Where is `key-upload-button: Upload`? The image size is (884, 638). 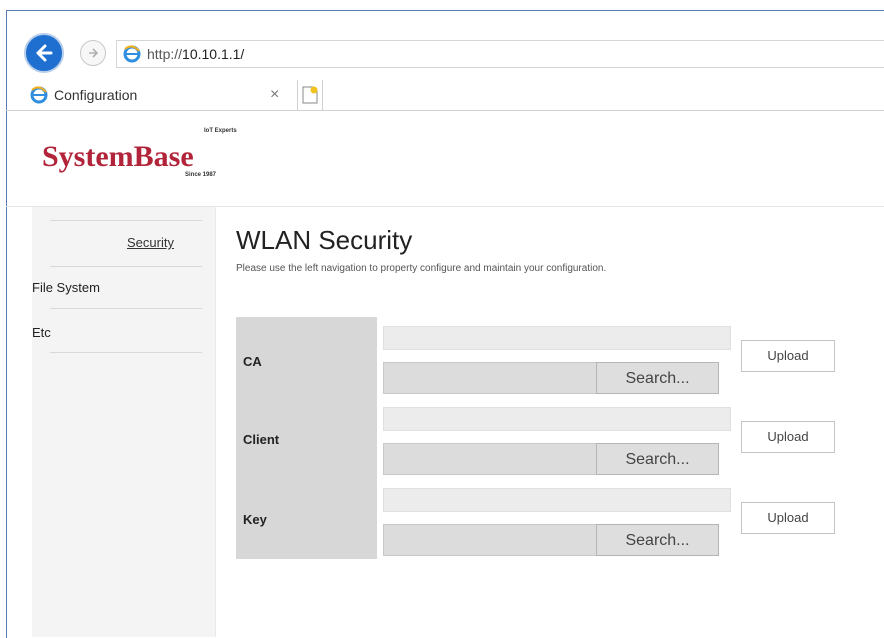
key-upload-button: Upload is located at coordinates (788, 518).